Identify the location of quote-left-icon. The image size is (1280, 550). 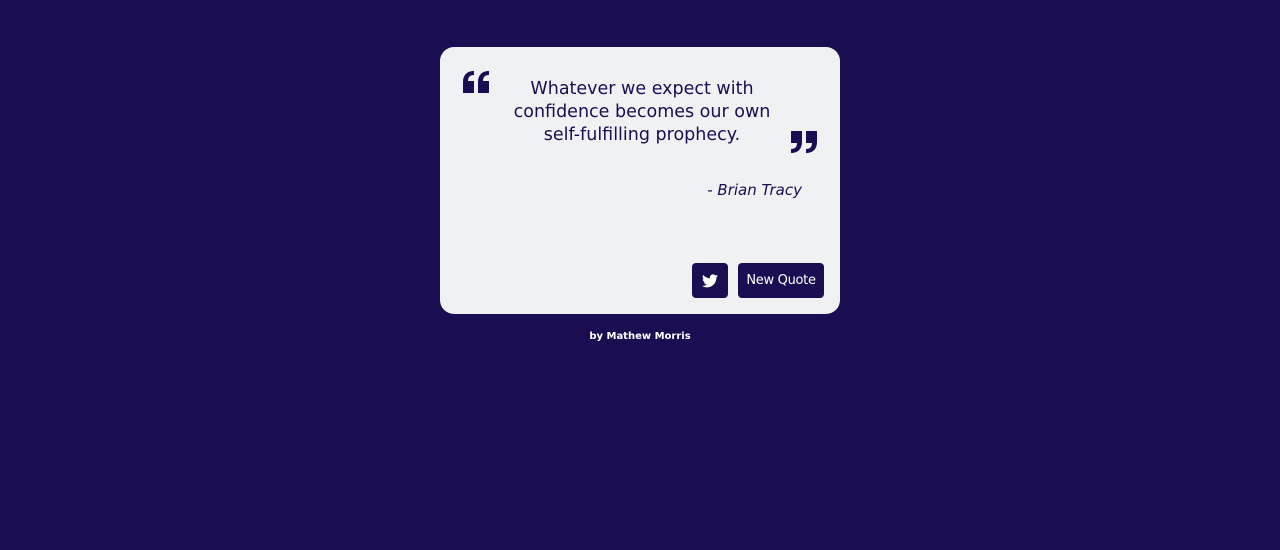
(476, 82).